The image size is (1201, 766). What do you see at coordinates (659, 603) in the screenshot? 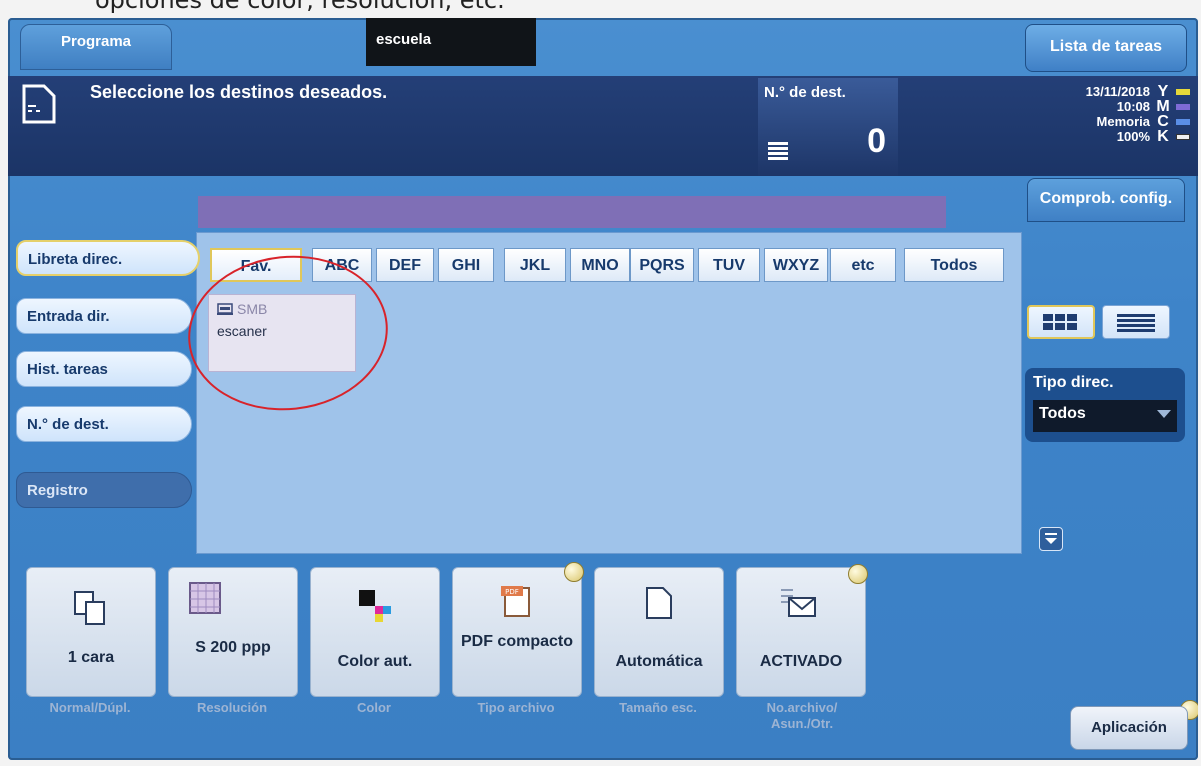
I see `page-size-icon` at bounding box center [659, 603].